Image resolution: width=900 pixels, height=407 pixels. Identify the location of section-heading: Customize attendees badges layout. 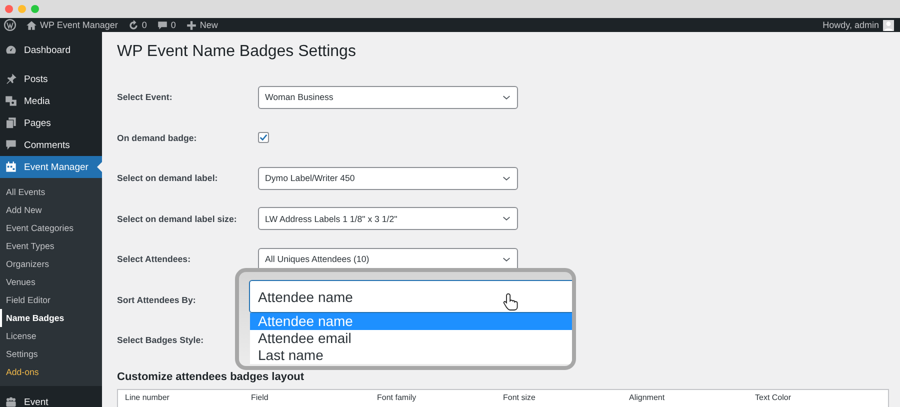
(211, 377).